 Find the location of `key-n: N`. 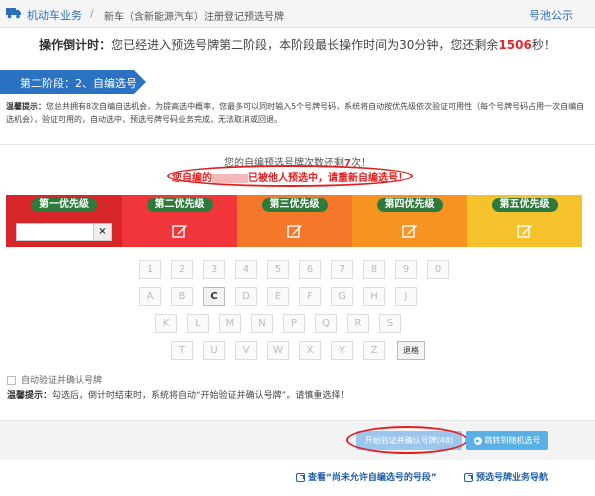

key-n: N is located at coordinates (262, 323).